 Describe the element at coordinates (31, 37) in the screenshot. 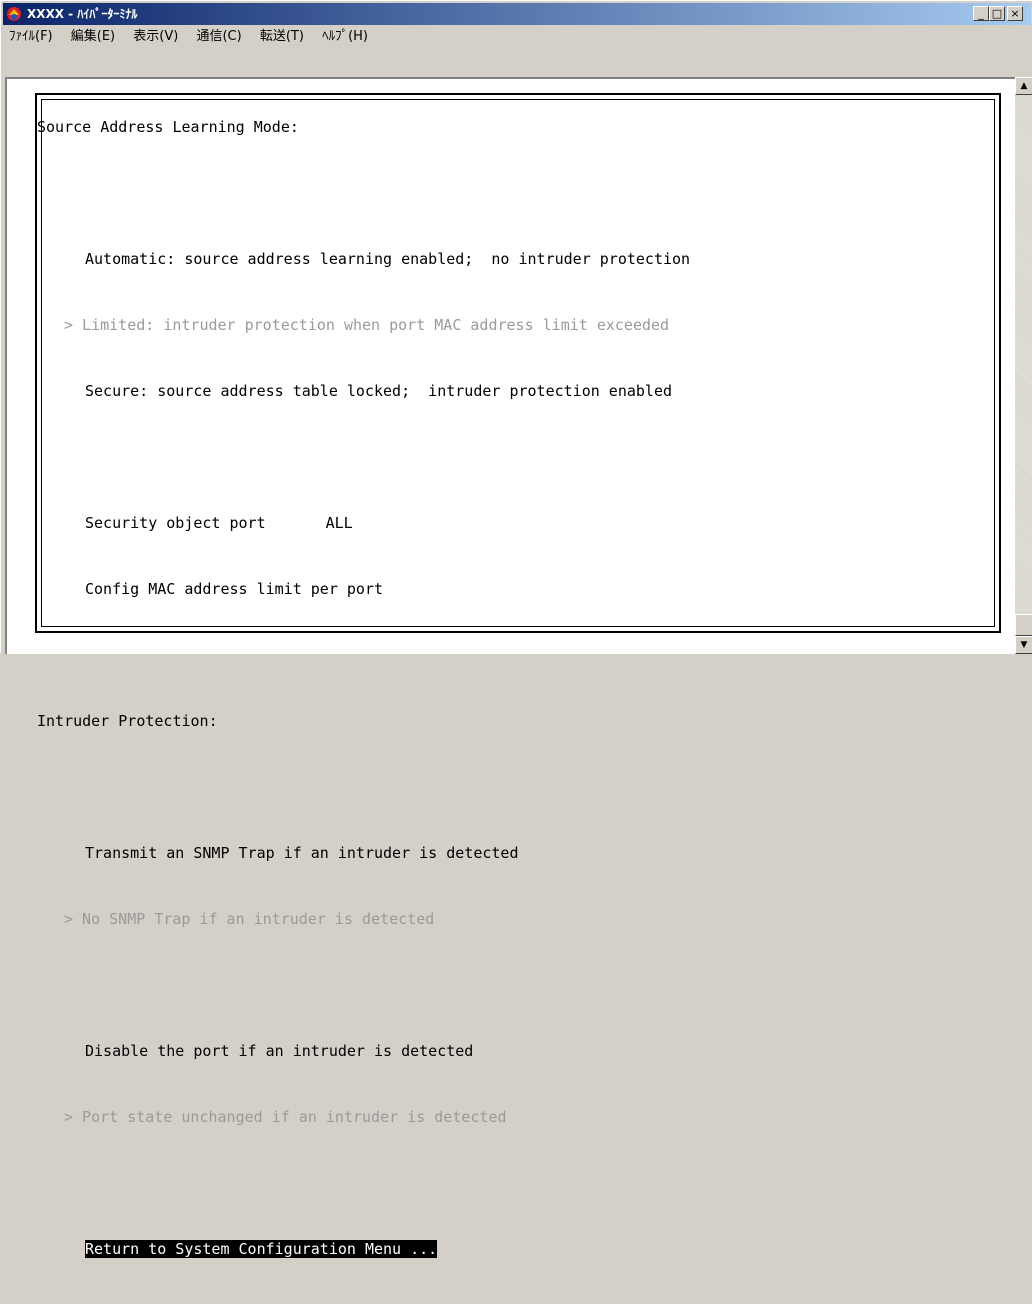

I see `menu-file: ﾌｧｲﾙ(F)` at that location.